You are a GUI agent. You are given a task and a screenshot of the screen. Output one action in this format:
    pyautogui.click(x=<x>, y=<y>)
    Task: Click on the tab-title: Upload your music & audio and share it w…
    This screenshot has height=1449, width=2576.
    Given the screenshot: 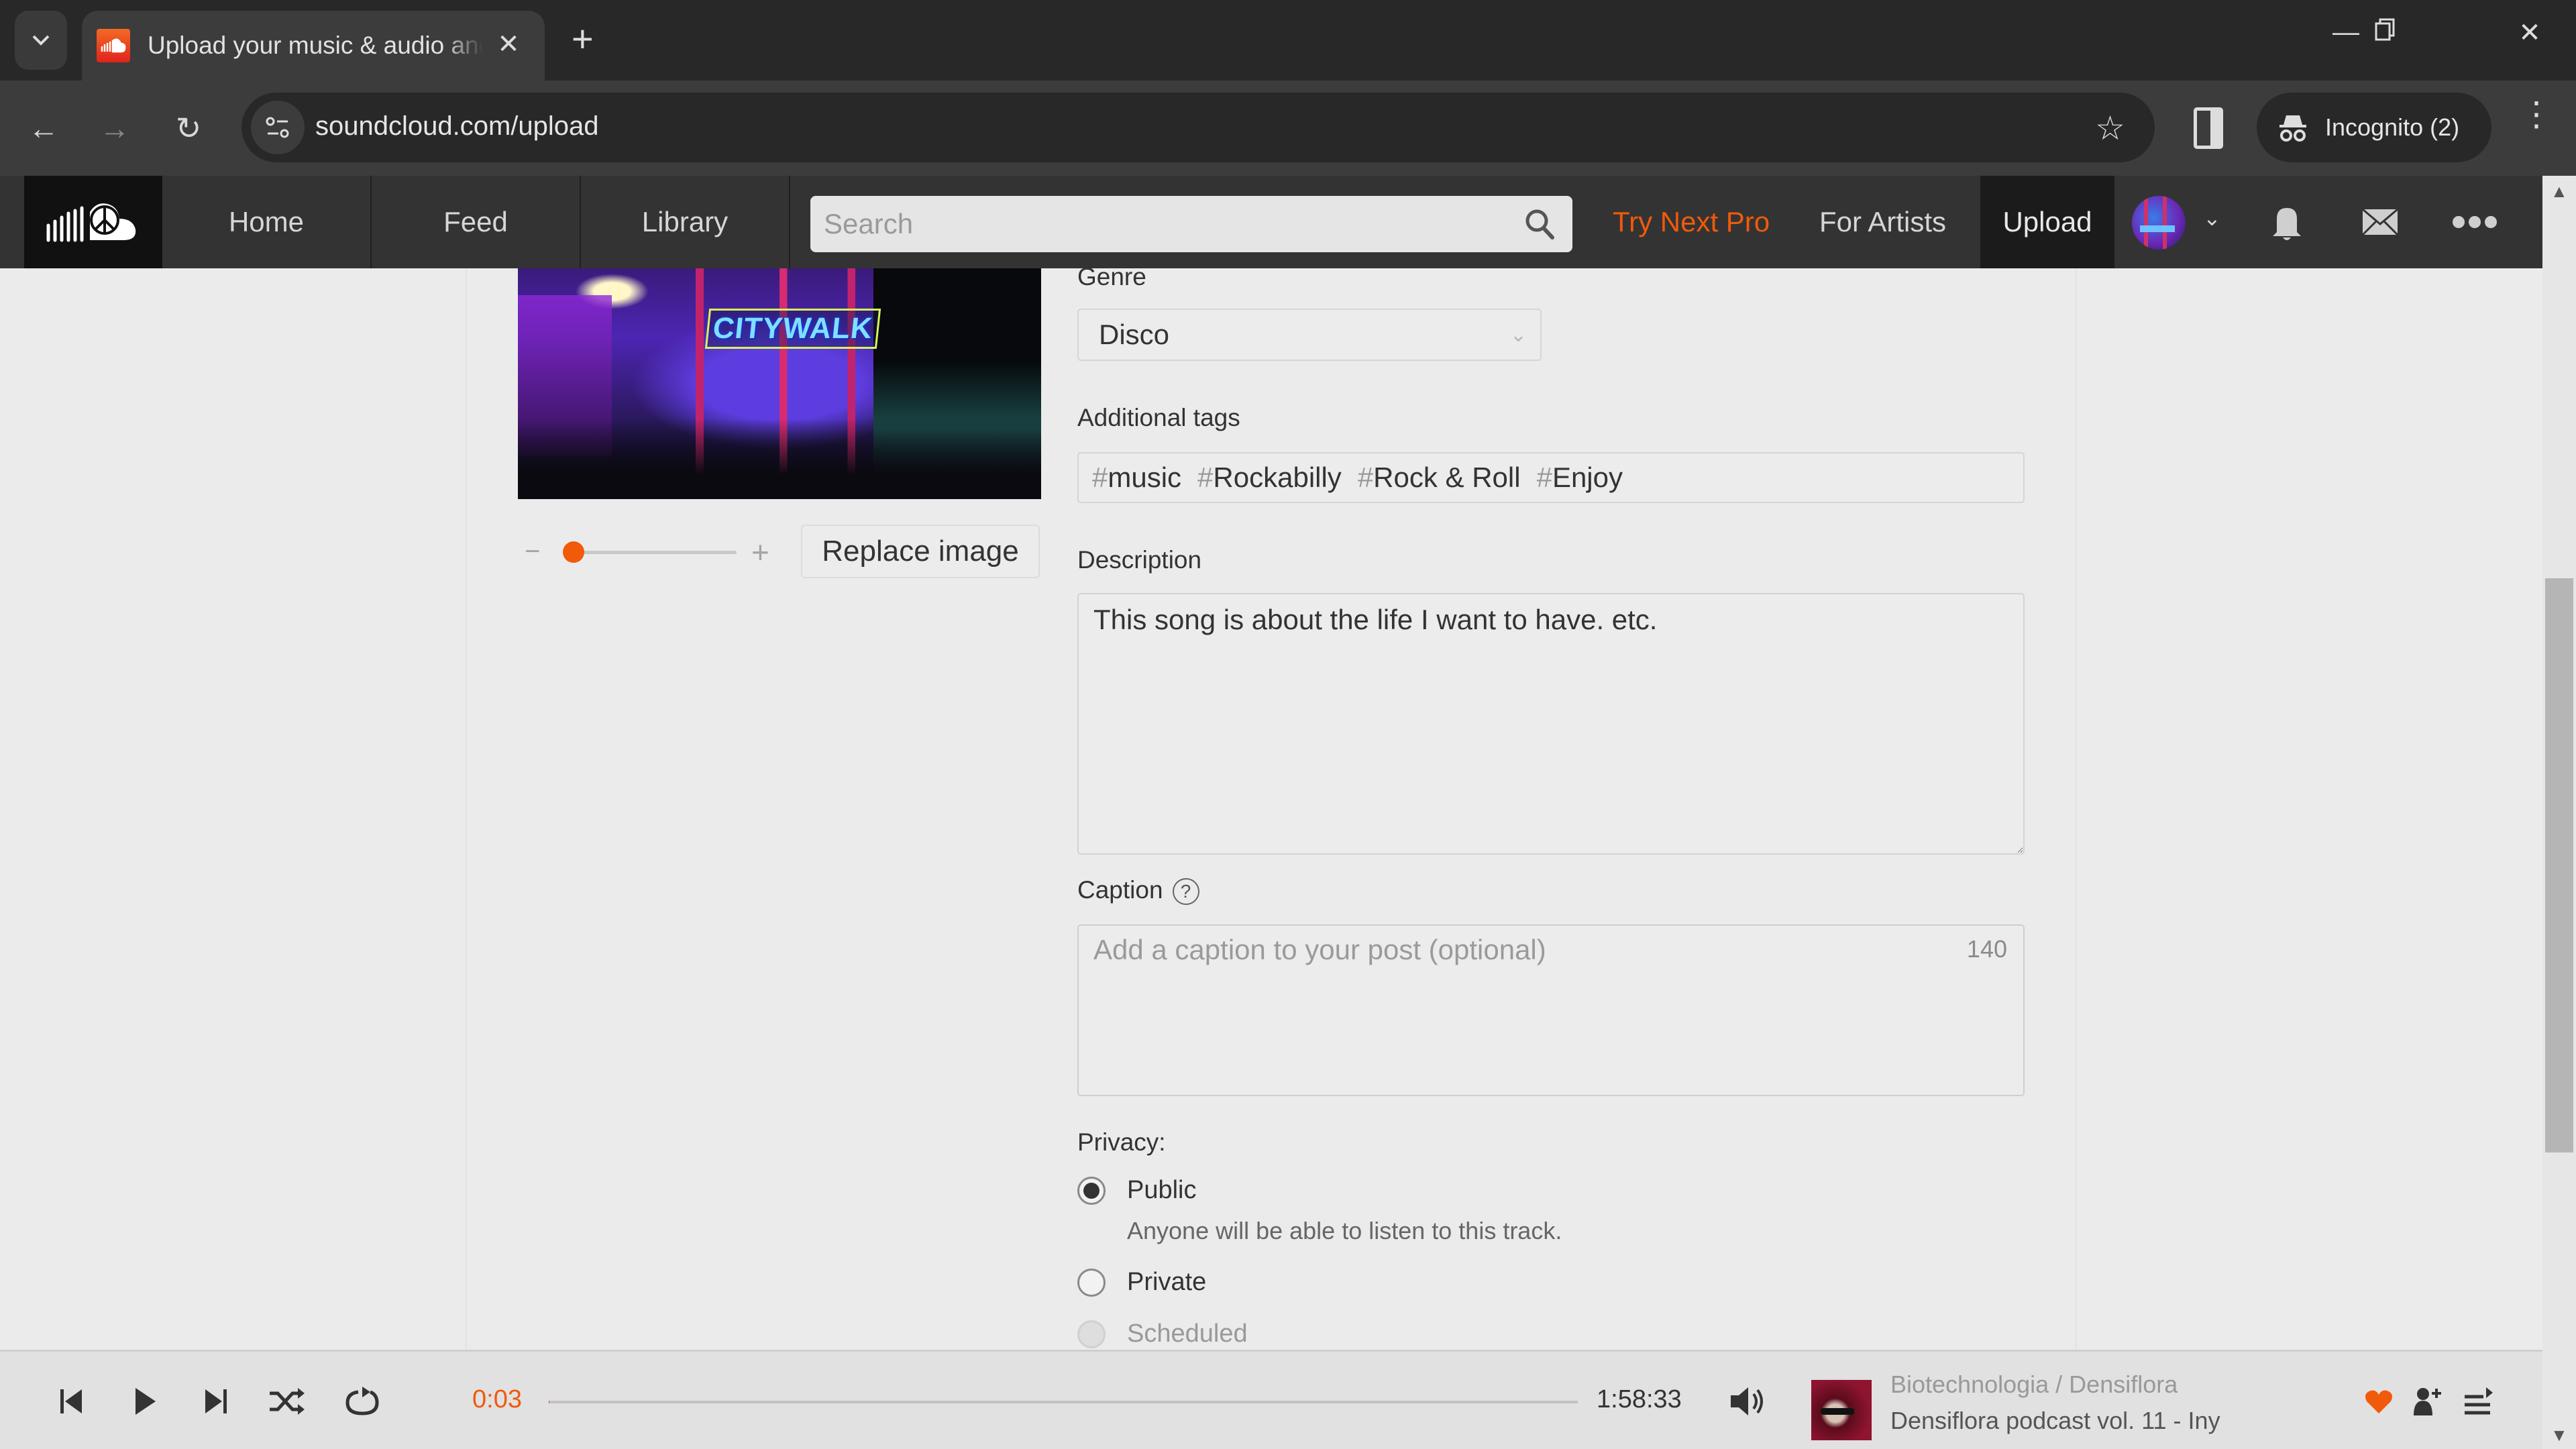 What is the action you would take?
    pyautogui.click(x=315, y=45)
    